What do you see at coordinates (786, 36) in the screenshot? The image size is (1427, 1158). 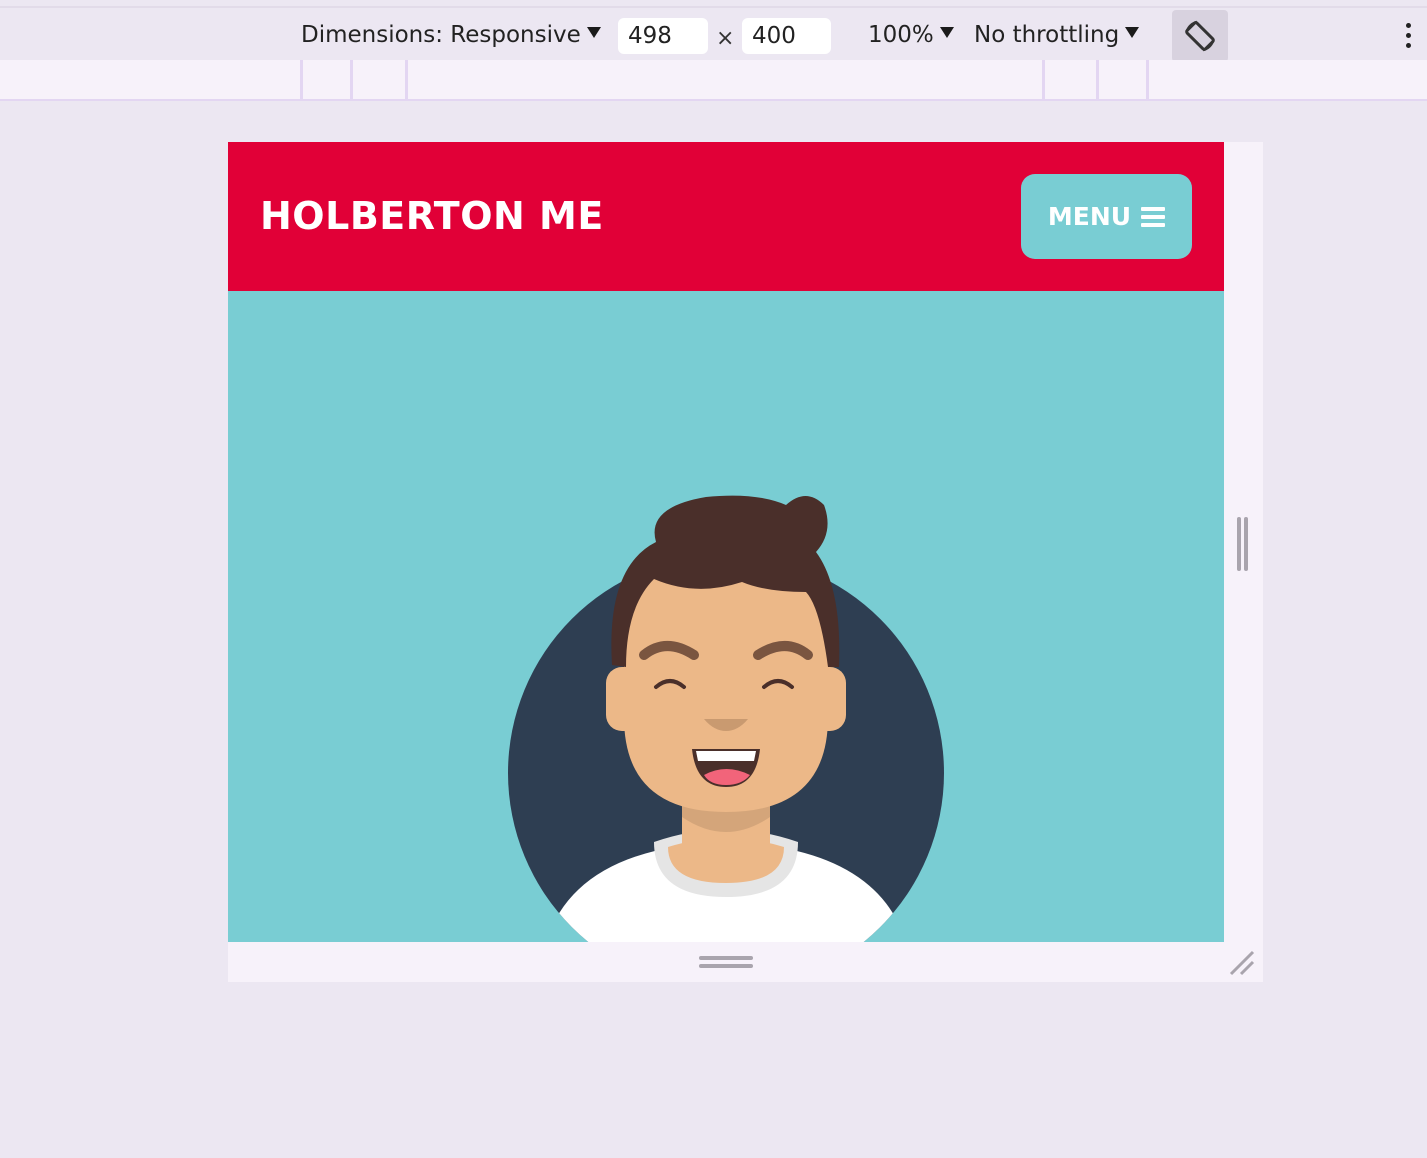 I see `height-input` at bounding box center [786, 36].